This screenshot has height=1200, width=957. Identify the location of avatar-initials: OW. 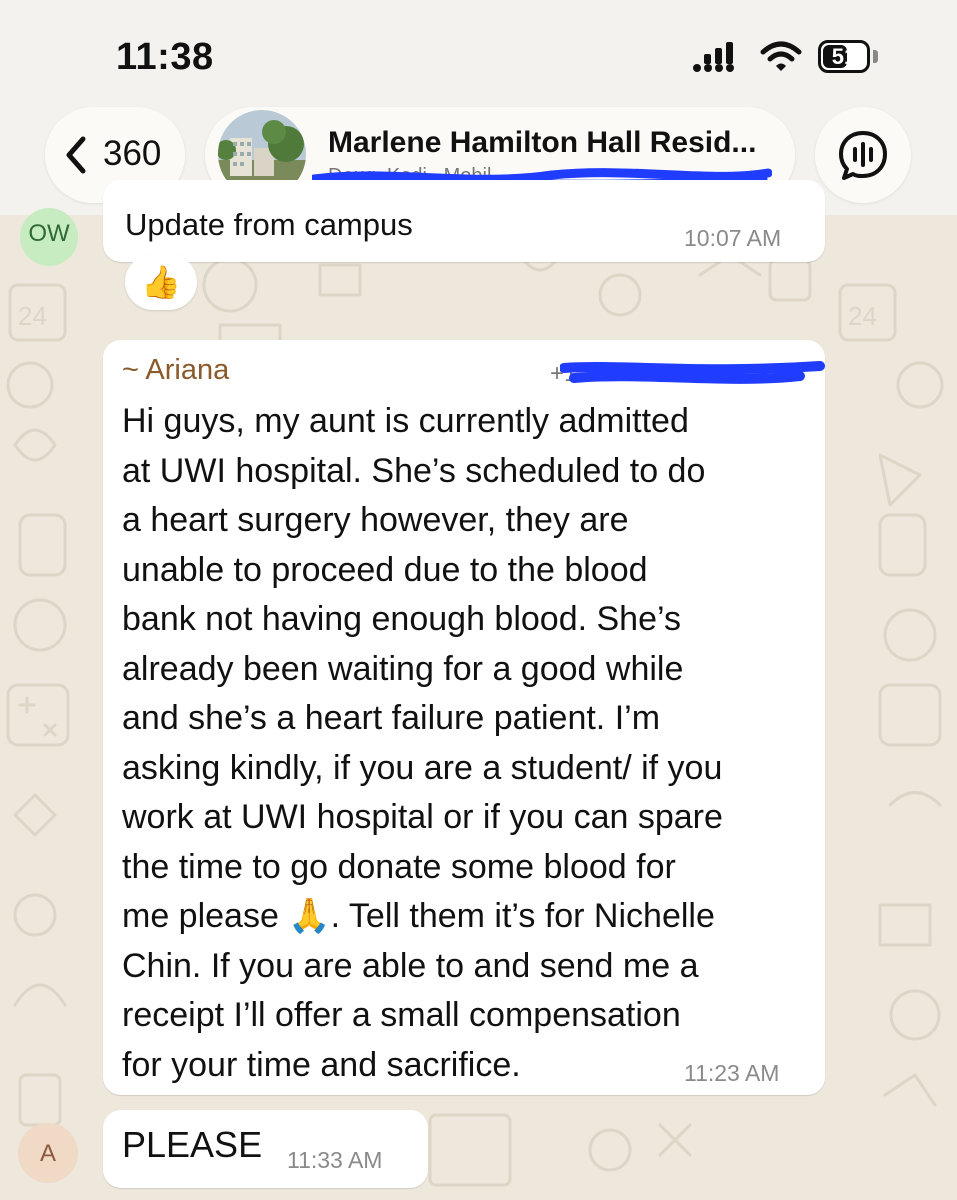
(49, 233).